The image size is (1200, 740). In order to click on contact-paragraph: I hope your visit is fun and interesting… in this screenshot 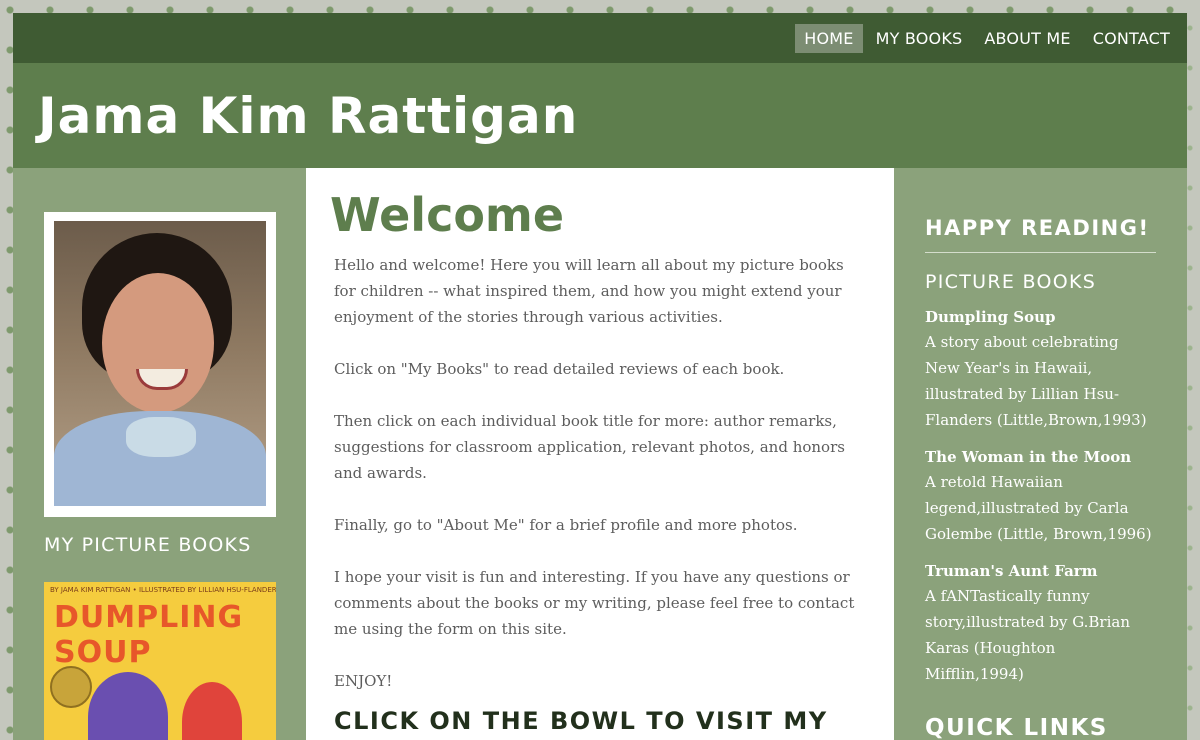, I will do `click(594, 603)`.